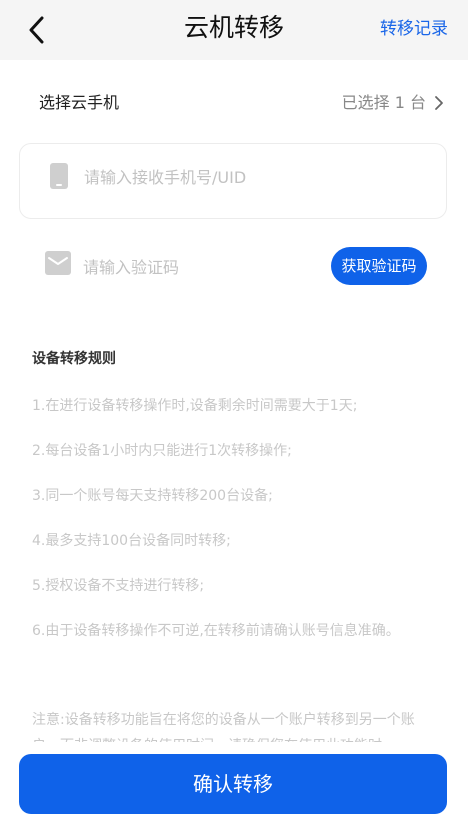  Describe the element at coordinates (195, 406) in the screenshot. I see `rule-item: 1.在进行设备转移操作时,设备剩余时间需要大于1天;` at that location.